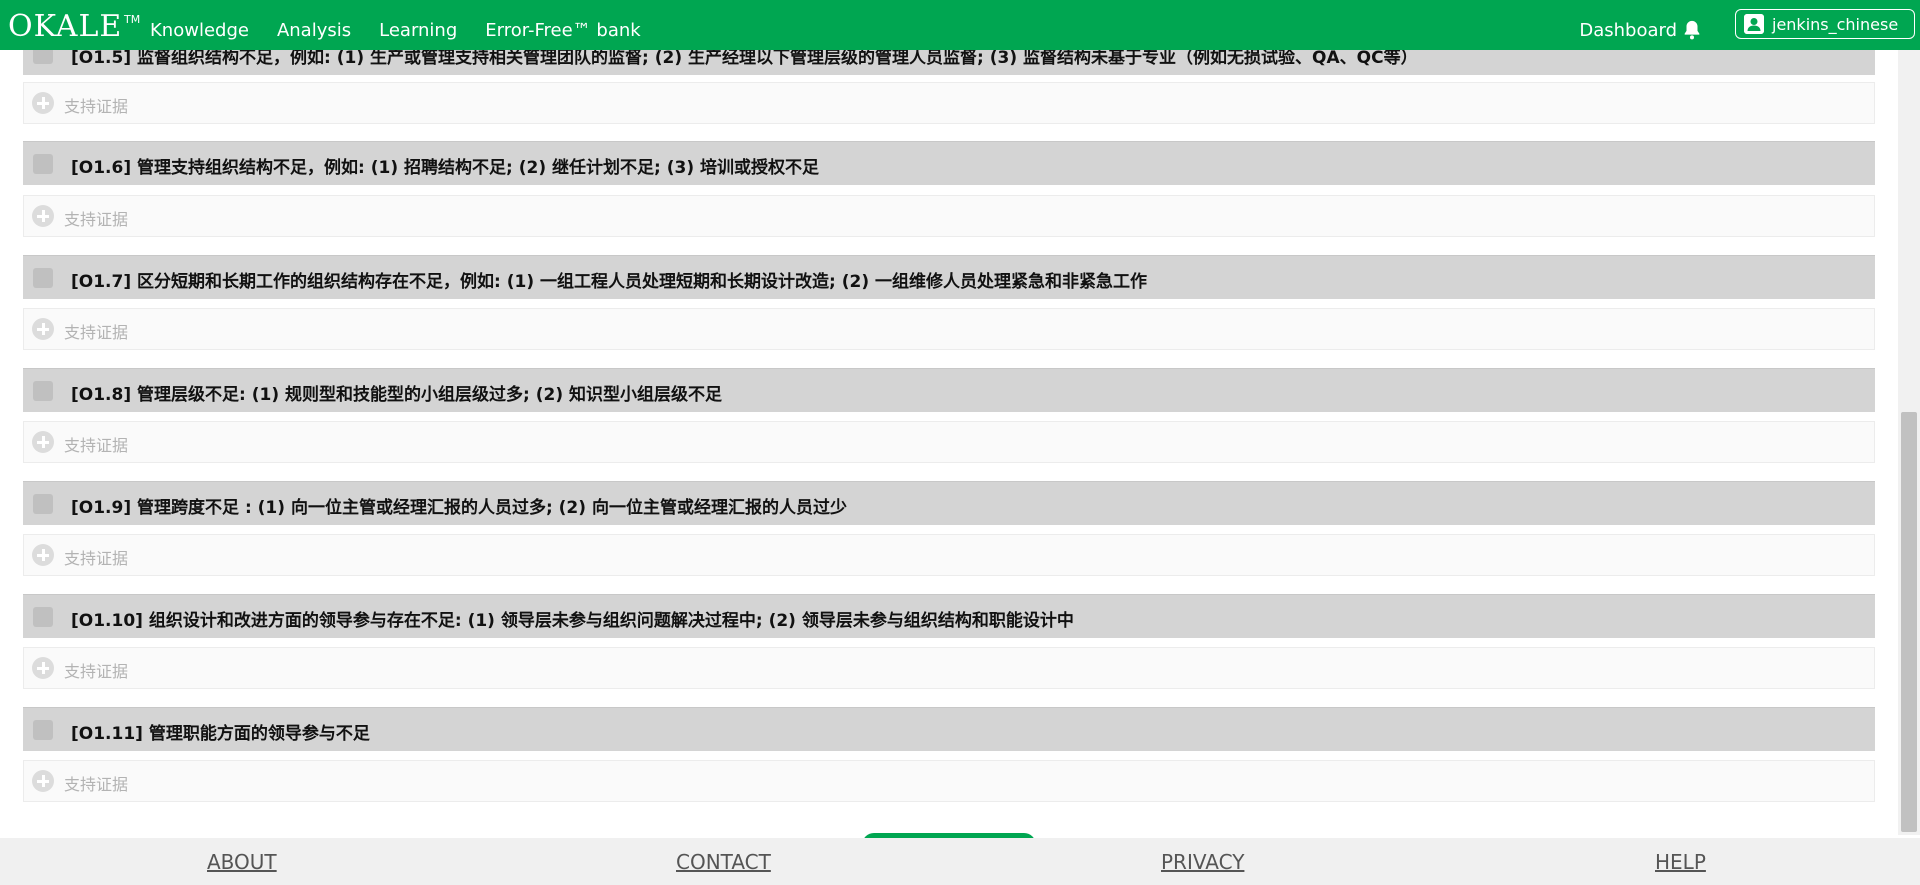 Image resolution: width=1920 pixels, height=885 pixels. What do you see at coordinates (1754, 24) in the screenshot?
I see `user-icon` at bounding box center [1754, 24].